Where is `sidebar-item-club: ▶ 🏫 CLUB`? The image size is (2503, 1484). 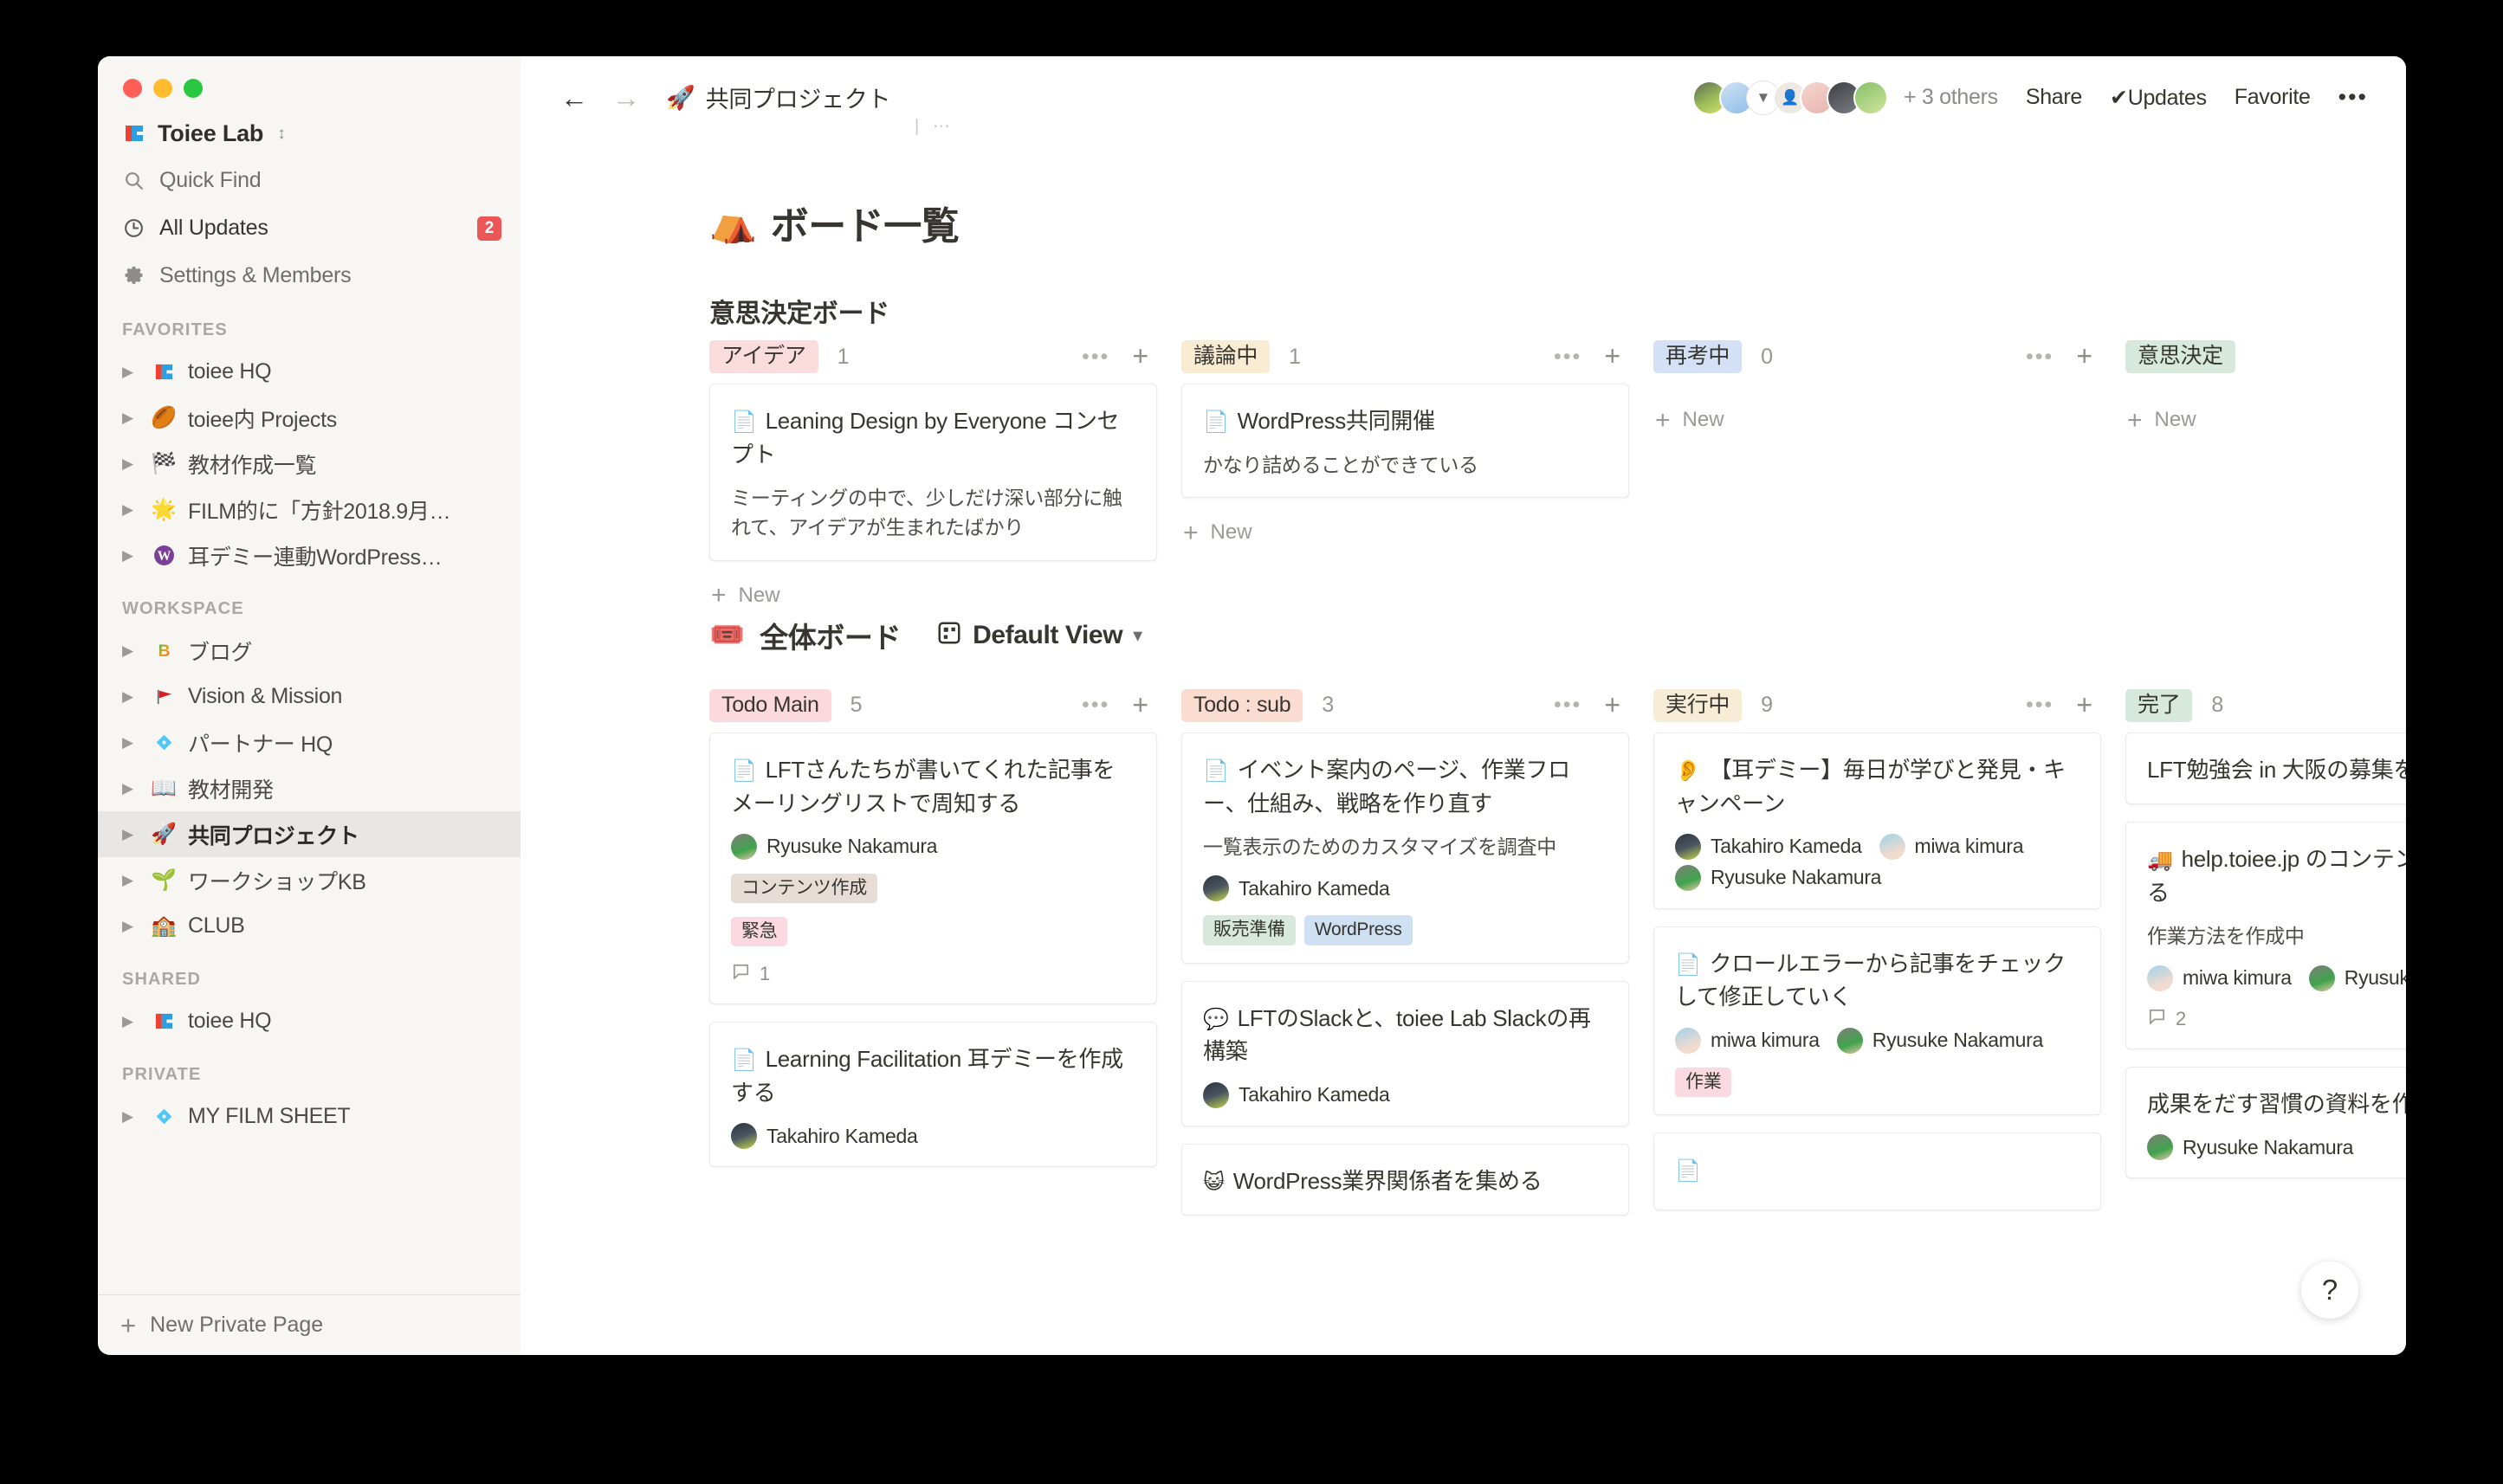 sidebar-item-club: ▶ 🏫 CLUB is located at coordinates (309, 926).